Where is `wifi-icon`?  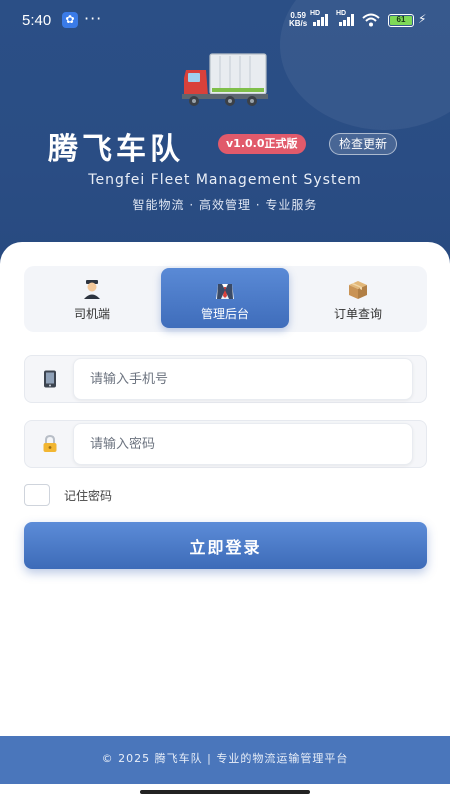
wifi-icon is located at coordinates (371, 20).